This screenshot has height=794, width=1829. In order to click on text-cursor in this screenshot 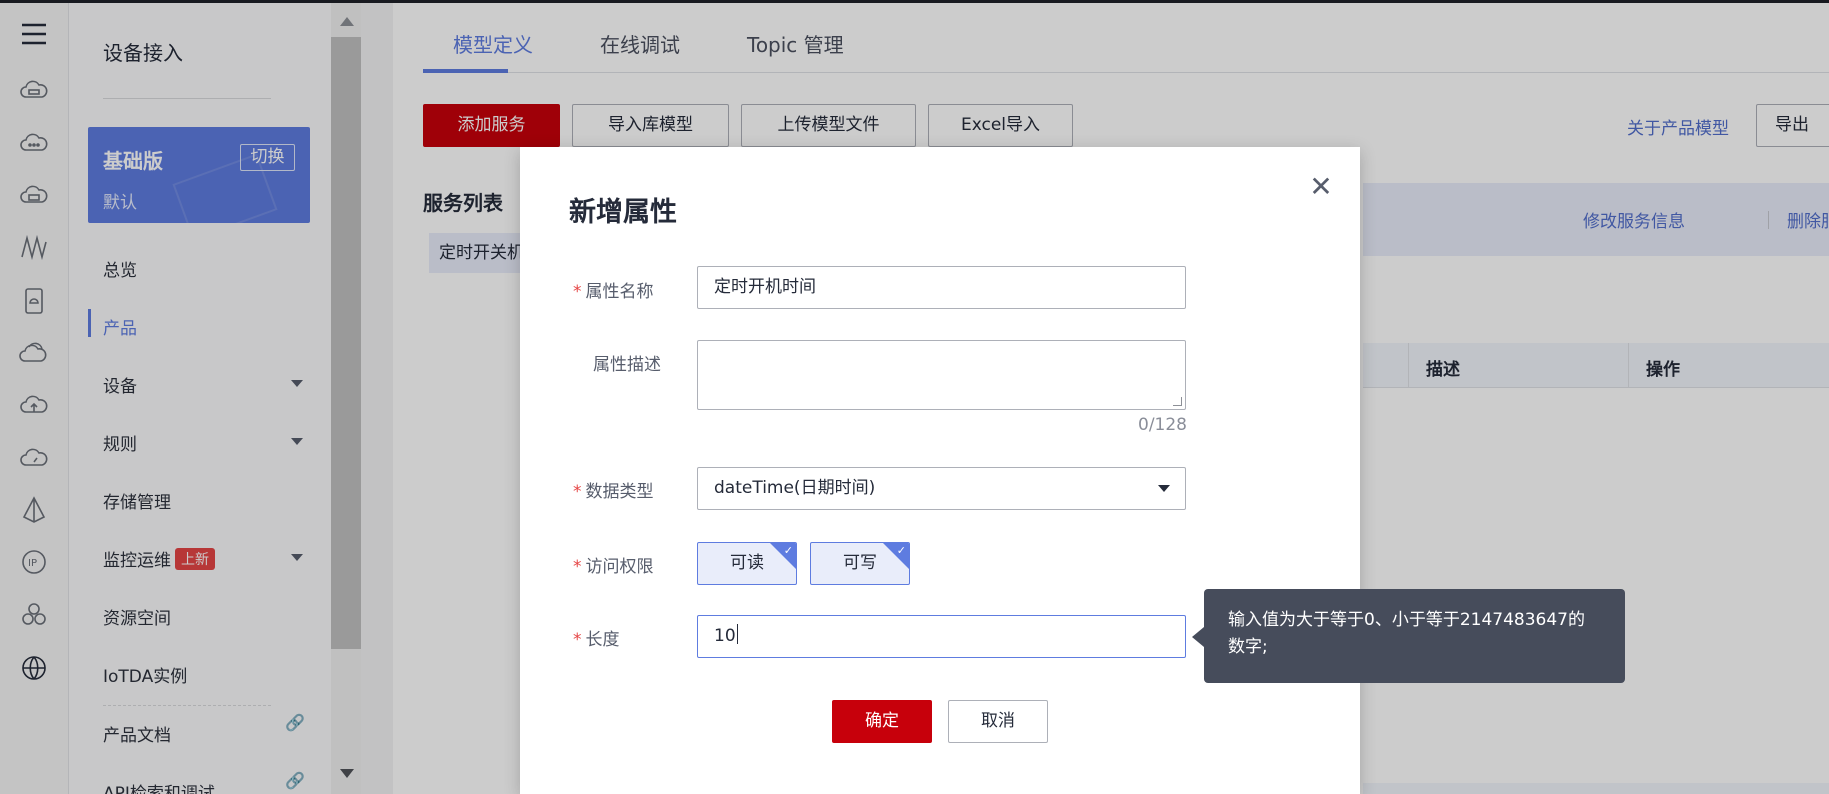, I will do `click(737, 634)`.